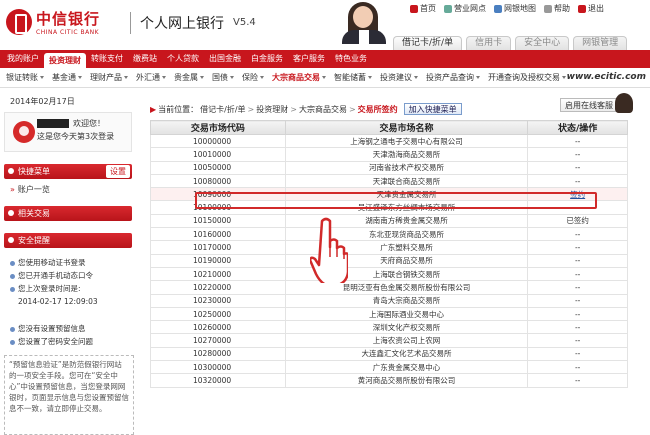 The image size is (650, 435). Describe the element at coordinates (557, 8) in the screenshot. I see `help-link: 帮助` at that location.